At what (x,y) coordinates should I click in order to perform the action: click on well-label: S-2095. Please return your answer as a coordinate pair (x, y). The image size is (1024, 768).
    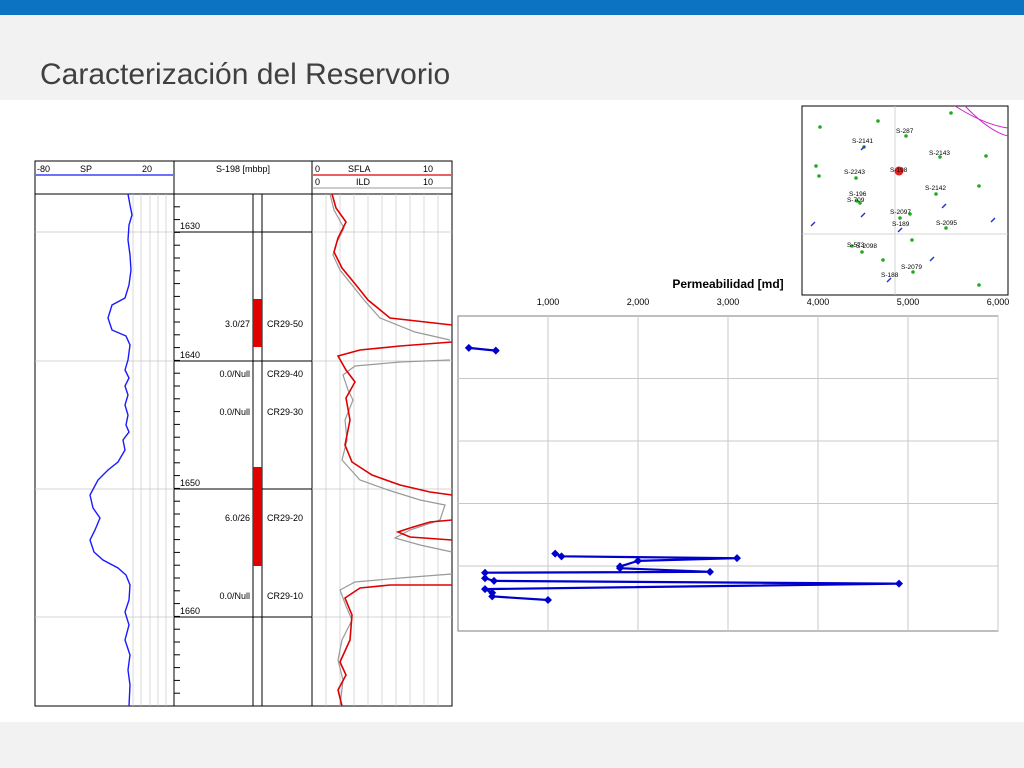
    Looking at the image, I should click on (946, 223).